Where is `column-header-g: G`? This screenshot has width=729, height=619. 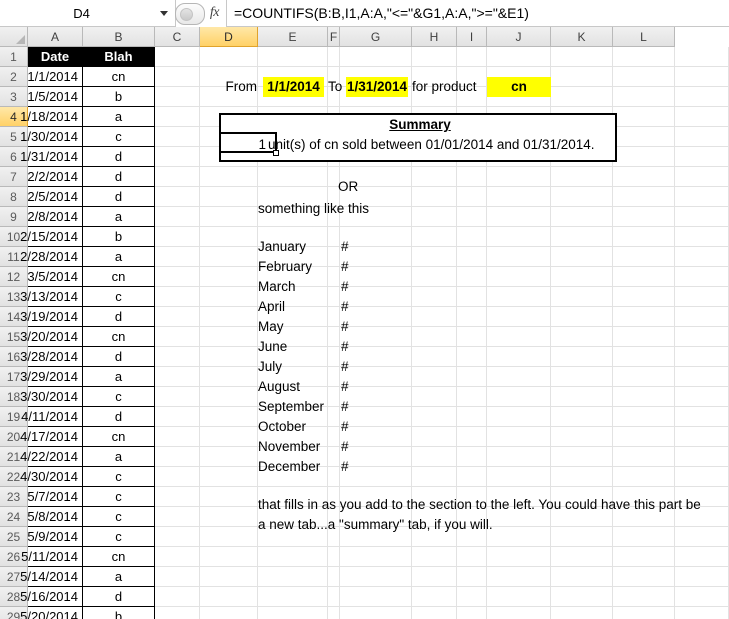
column-header-g: G is located at coordinates (376, 37).